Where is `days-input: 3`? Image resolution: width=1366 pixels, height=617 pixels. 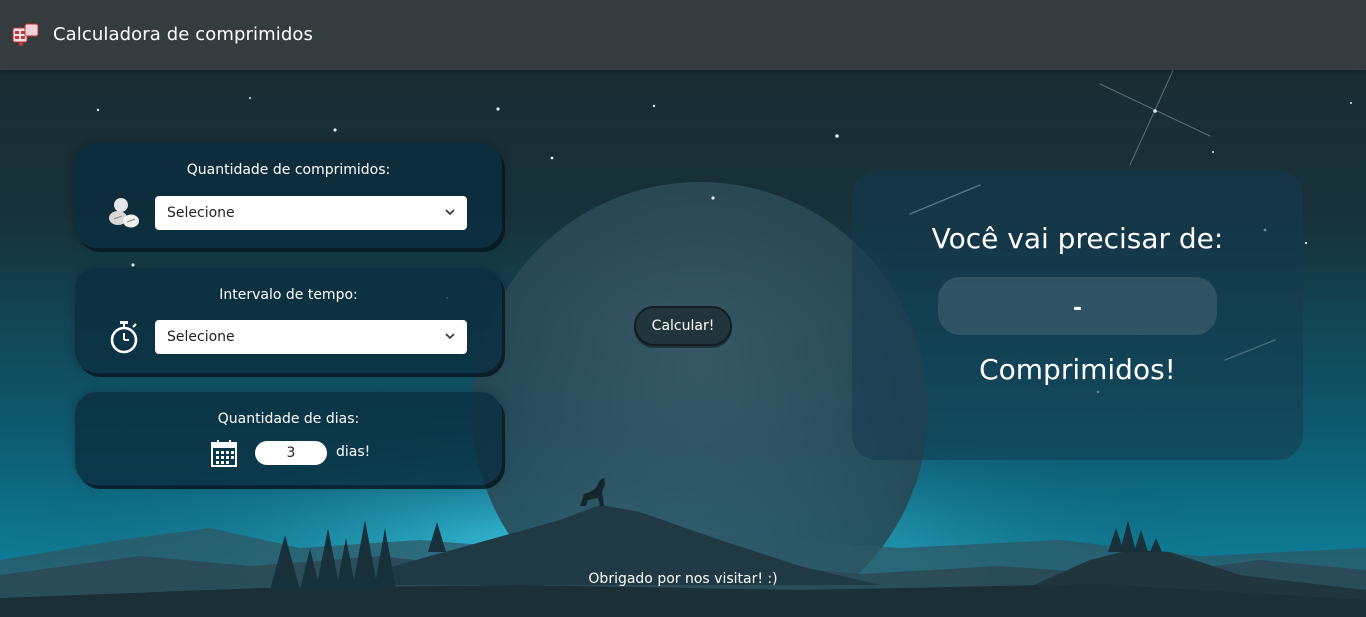 days-input: 3 is located at coordinates (291, 453).